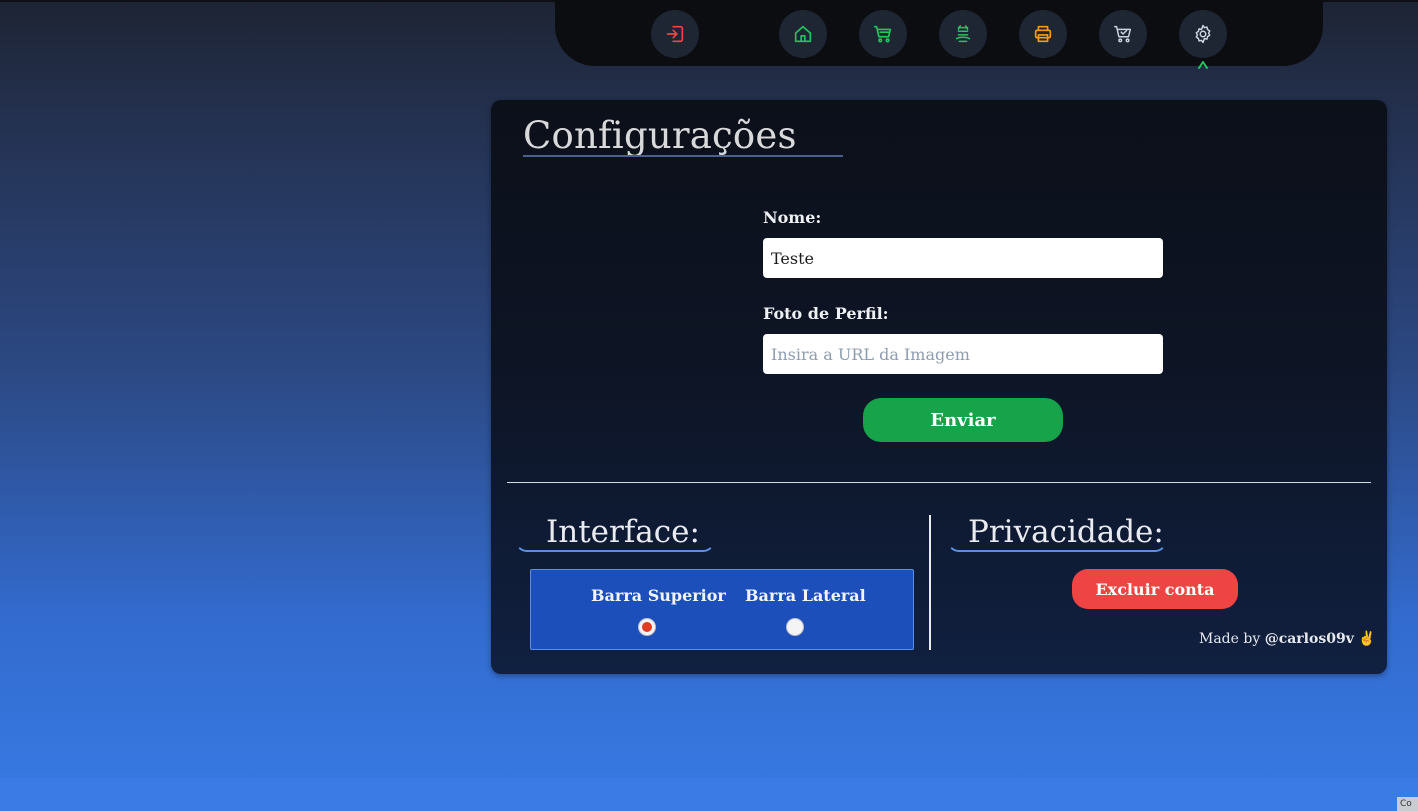  Describe the element at coordinates (658, 595) in the screenshot. I see `top-bar-option-label: Barra Superior` at that location.